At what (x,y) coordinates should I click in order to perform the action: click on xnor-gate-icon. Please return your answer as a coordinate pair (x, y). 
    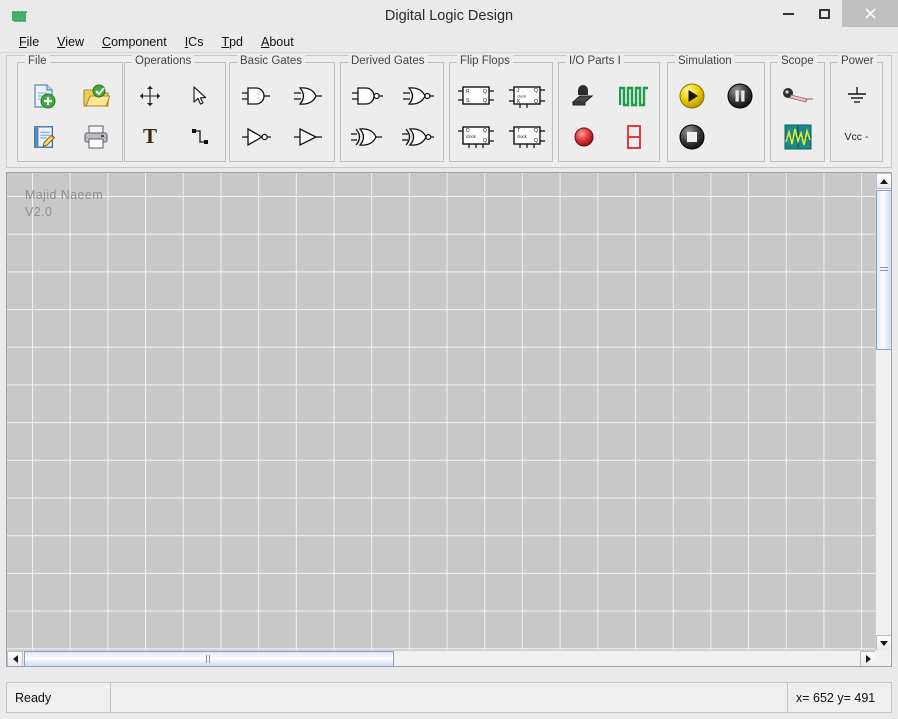
    Looking at the image, I should click on (418, 137).